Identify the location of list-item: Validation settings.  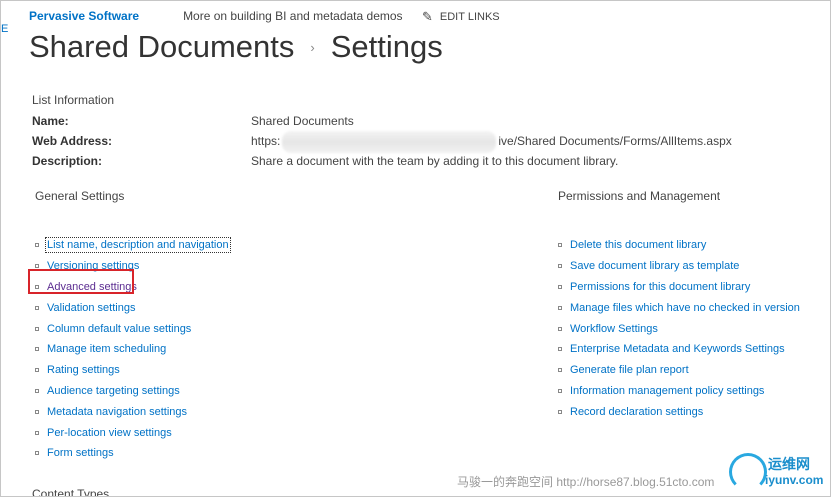
(132, 307).